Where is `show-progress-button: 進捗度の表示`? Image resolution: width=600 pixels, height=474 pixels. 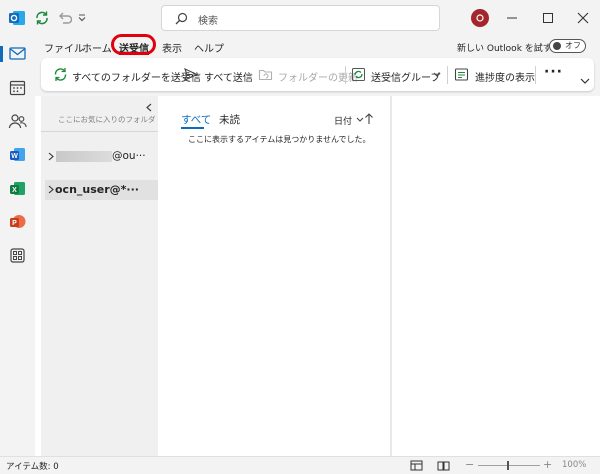
show-progress-button: 進捗度の表示 is located at coordinates (505, 76).